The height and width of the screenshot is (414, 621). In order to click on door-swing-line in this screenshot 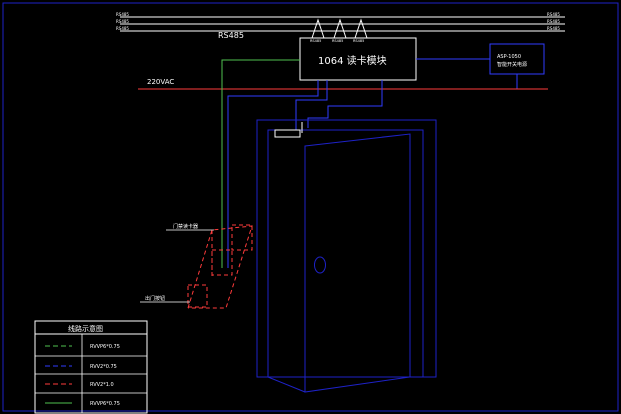, I will do `click(286, 384)`.